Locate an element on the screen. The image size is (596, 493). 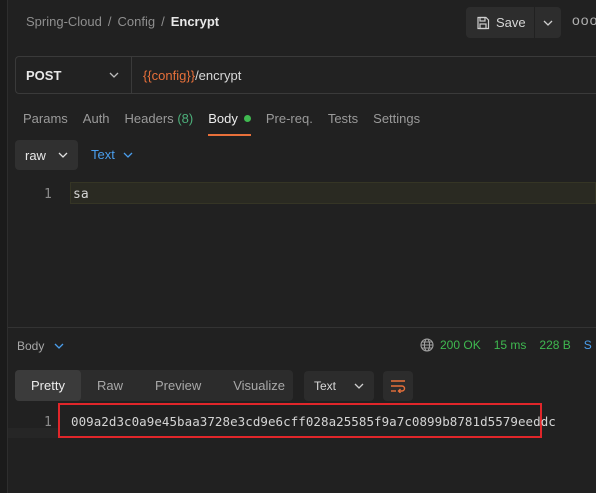
tab-auth: Auth is located at coordinates (96, 123).